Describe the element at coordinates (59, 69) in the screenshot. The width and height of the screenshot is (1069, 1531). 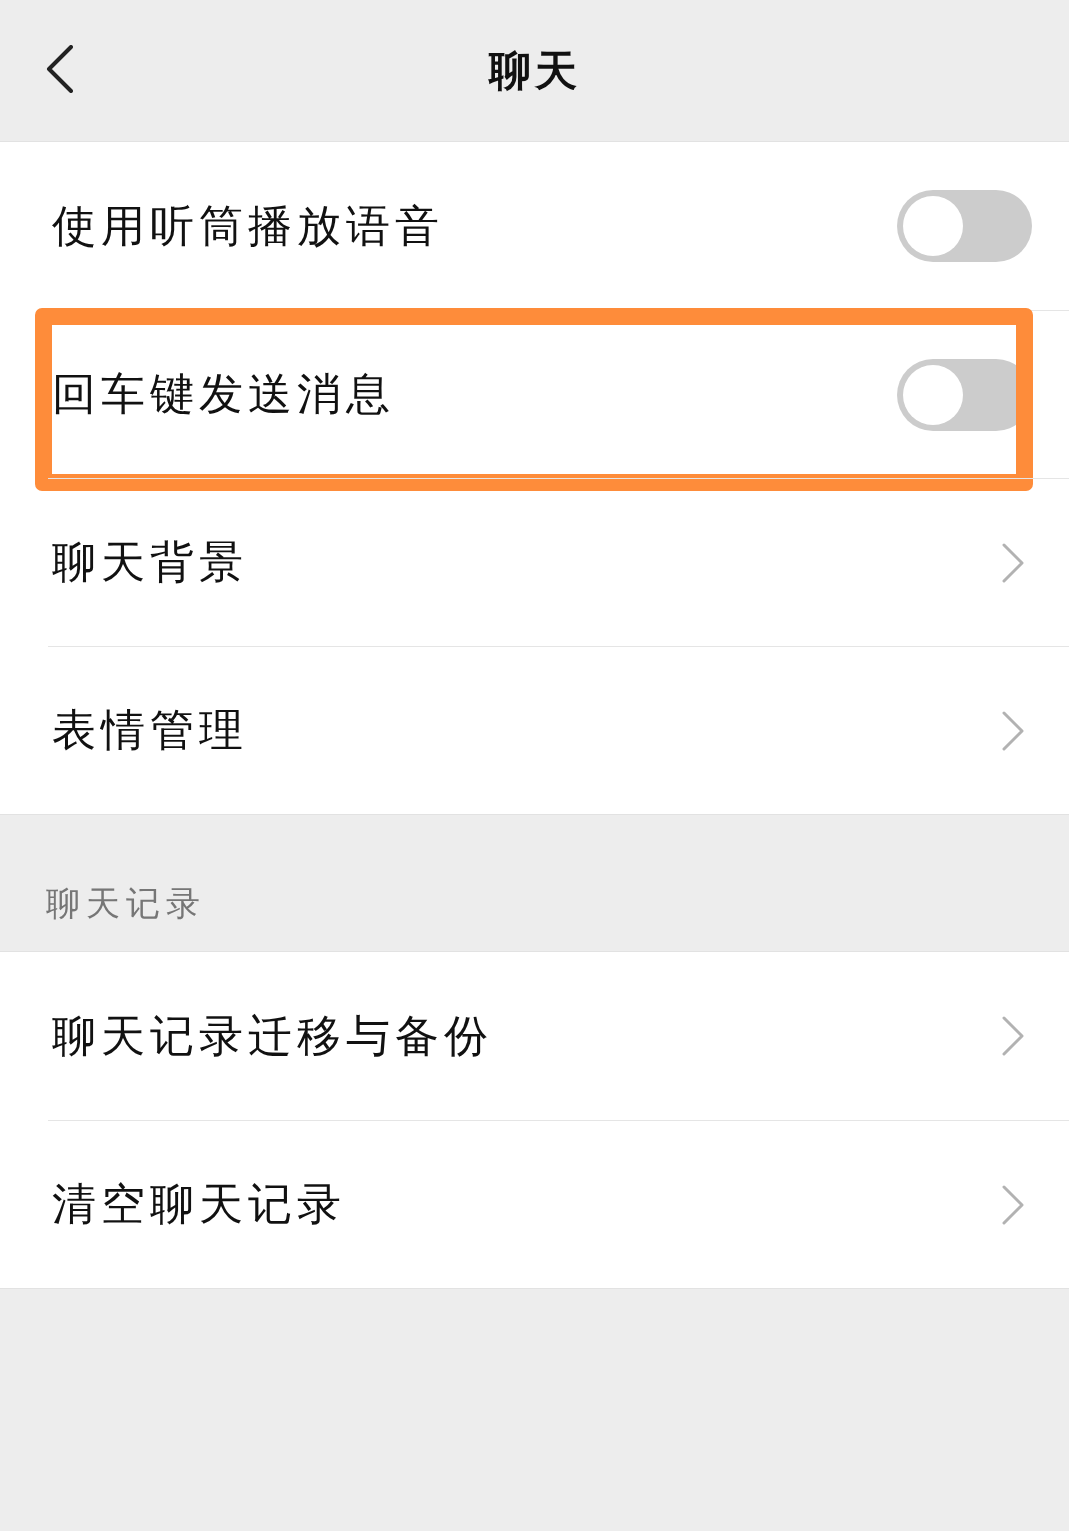
I see `back-icon` at that location.